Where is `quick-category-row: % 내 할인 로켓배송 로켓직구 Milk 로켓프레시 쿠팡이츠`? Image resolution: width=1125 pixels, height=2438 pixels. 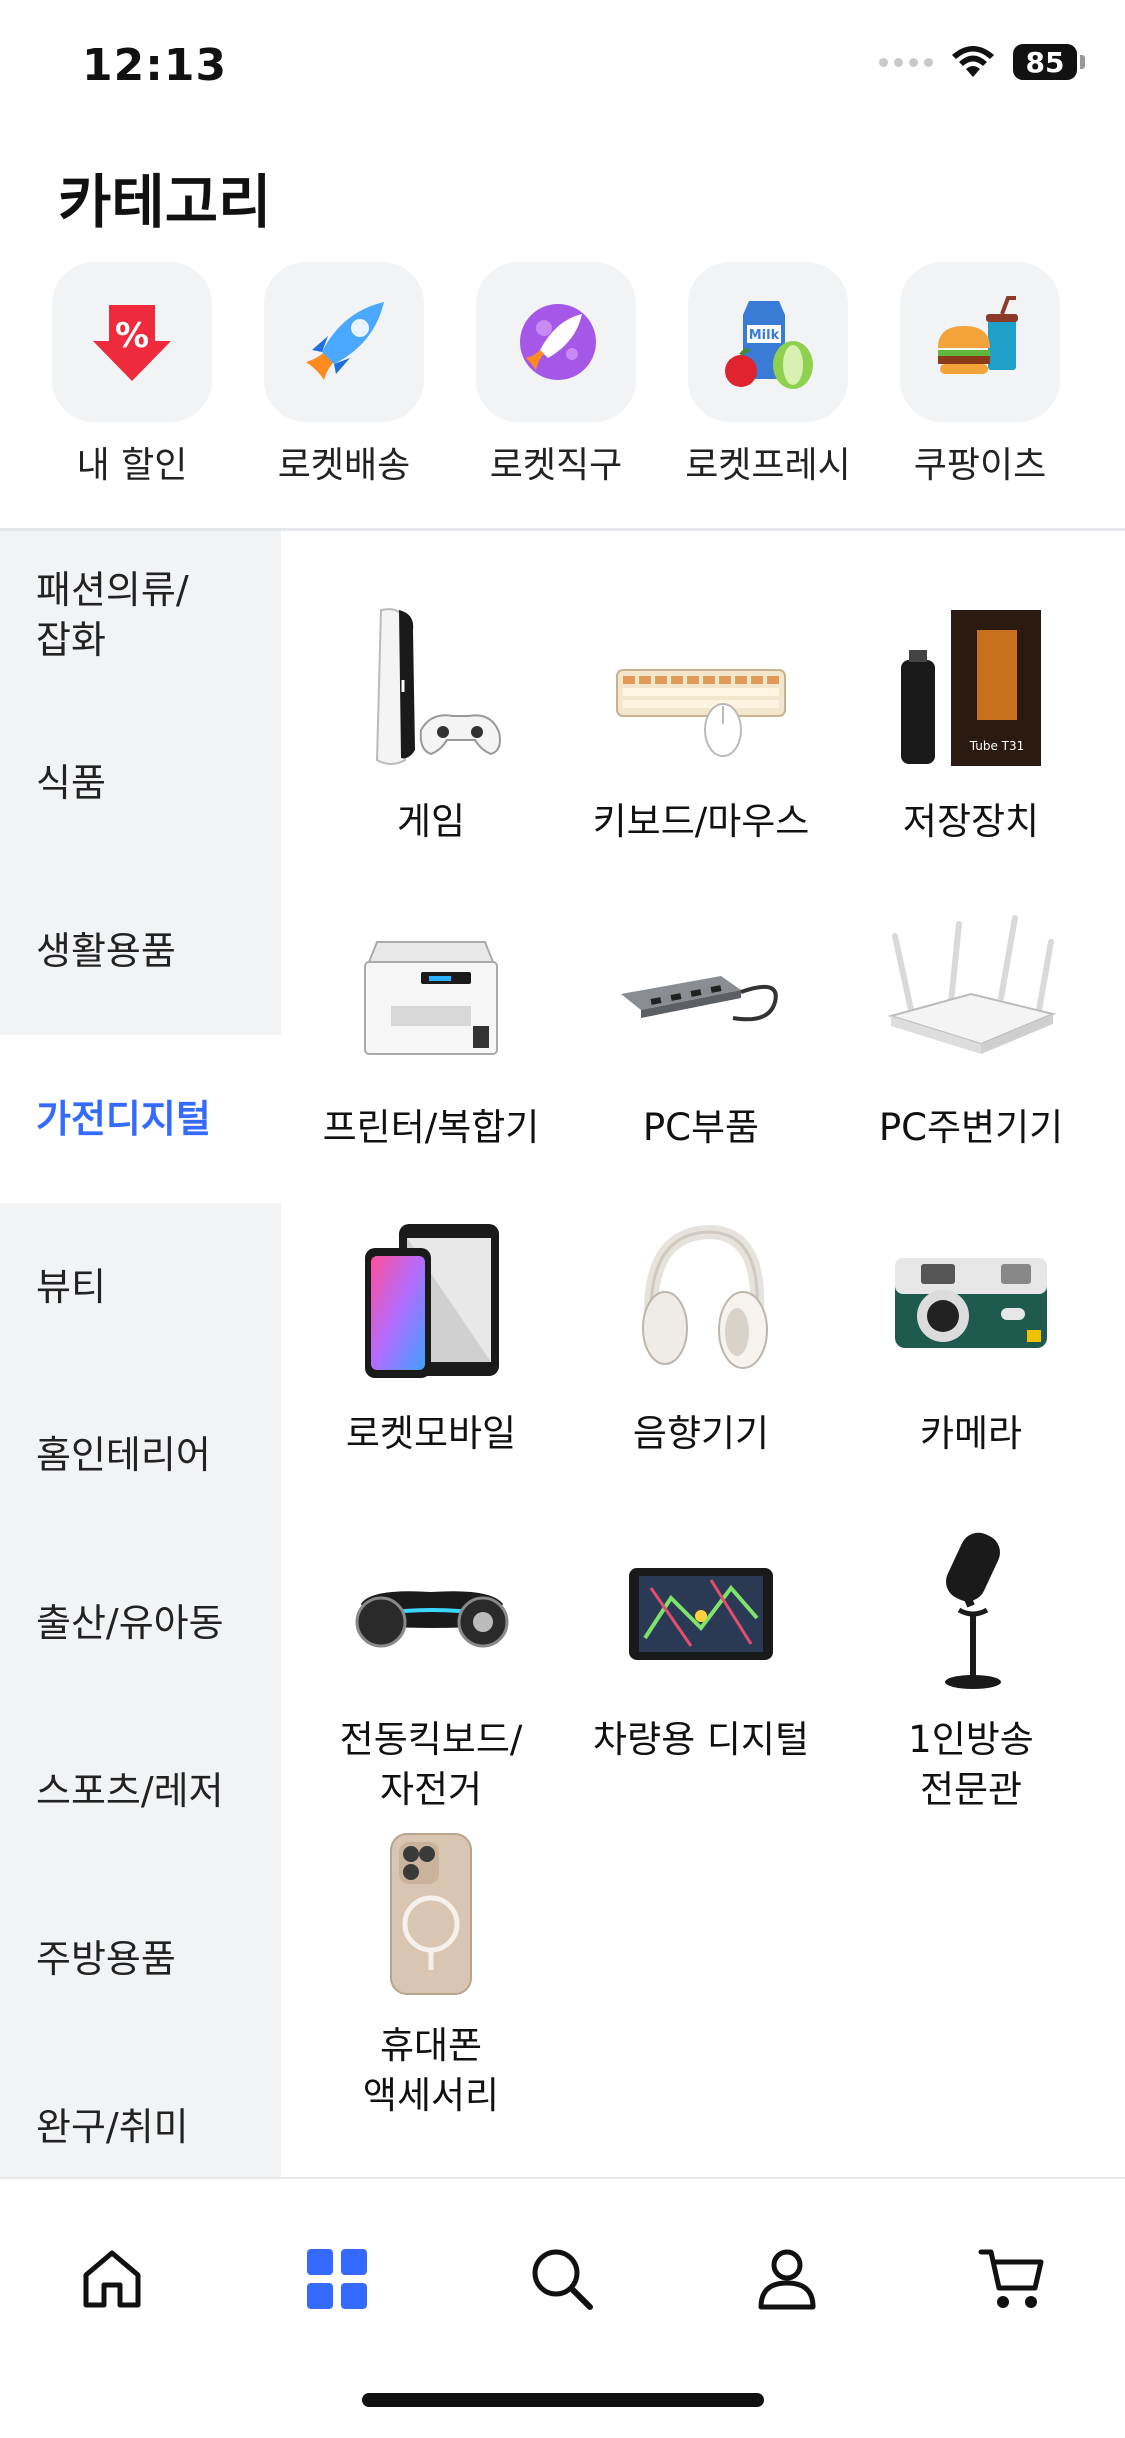 quick-category-row: % 내 할인 로켓배송 로켓직구 Milk 로켓프레시 쿠팡이츠 is located at coordinates (562, 374).